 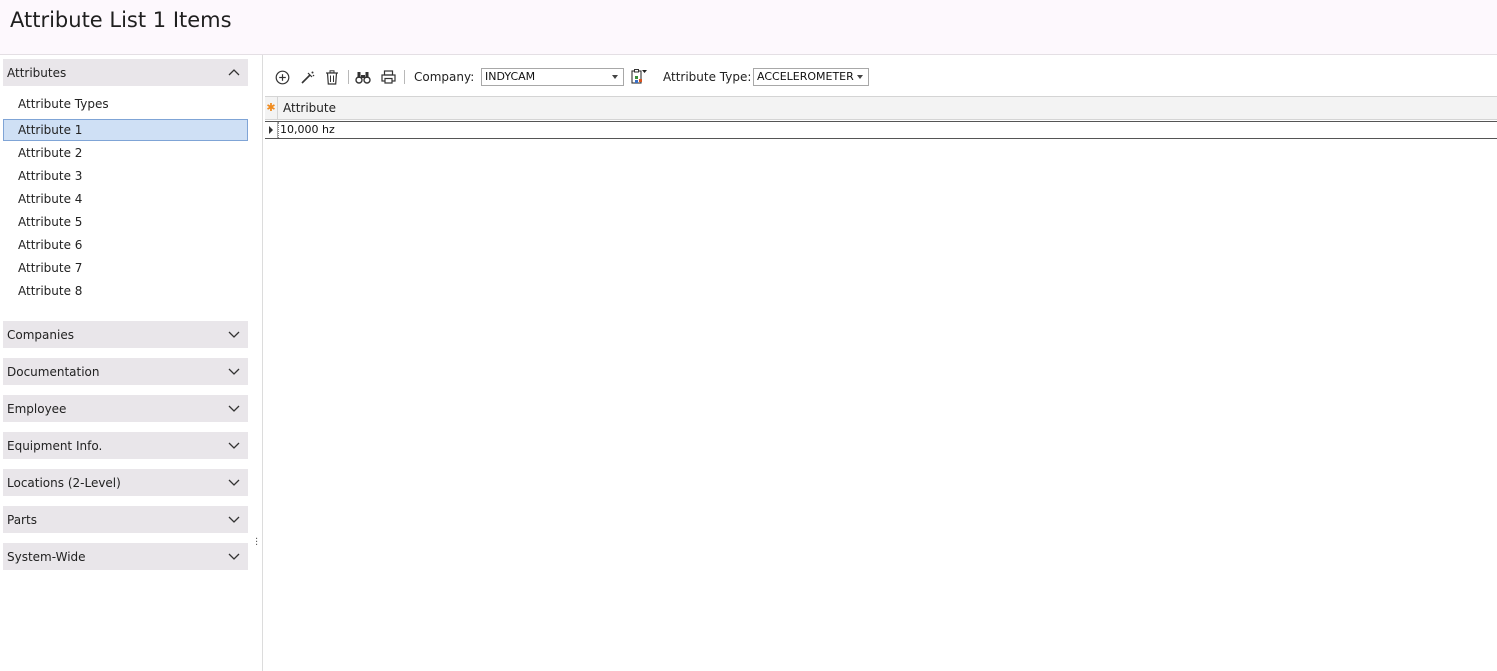 I want to click on company-label: Company:, so click(x=444, y=77).